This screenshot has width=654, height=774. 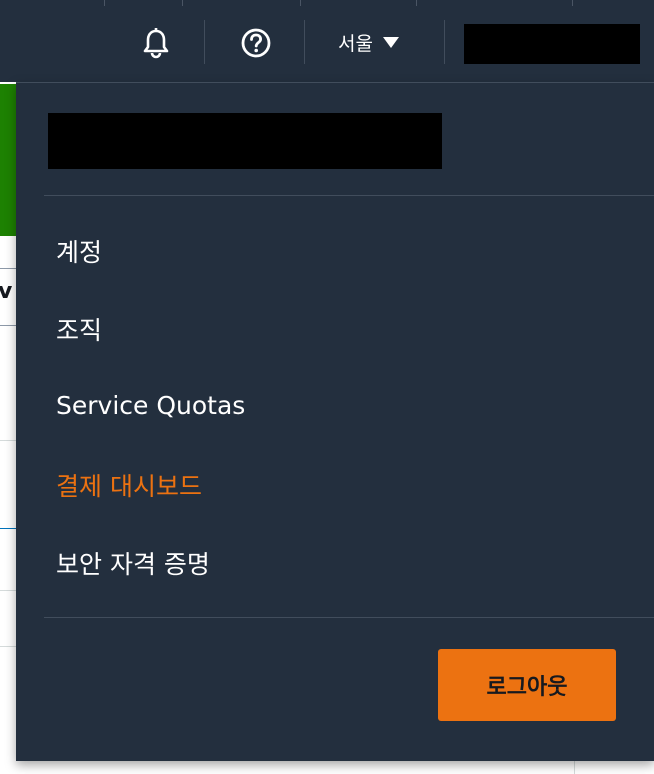 What do you see at coordinates (129, 485) in the screenshot?
I see `menu-item-billing-dashboard: 결제 대시보드` at bounding box center [129, 485].